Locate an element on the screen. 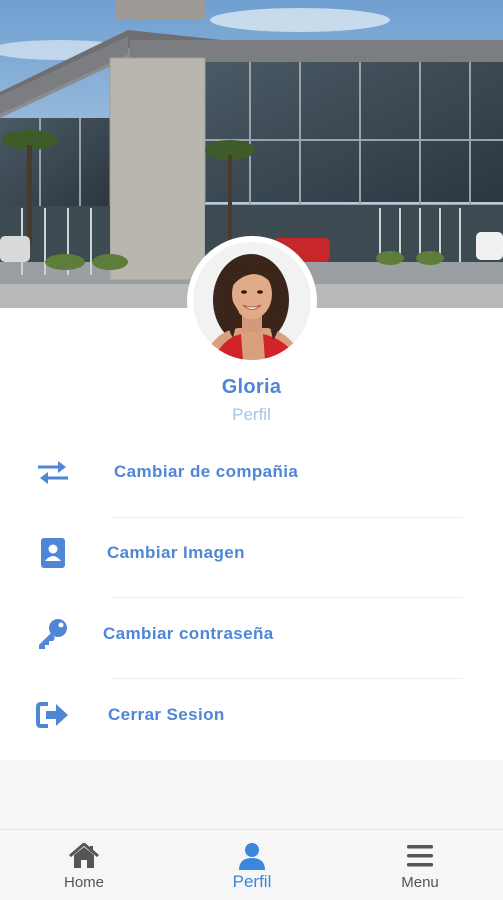  menu-item-label: Cambiar de compañia is located at coordinates (206, 471).